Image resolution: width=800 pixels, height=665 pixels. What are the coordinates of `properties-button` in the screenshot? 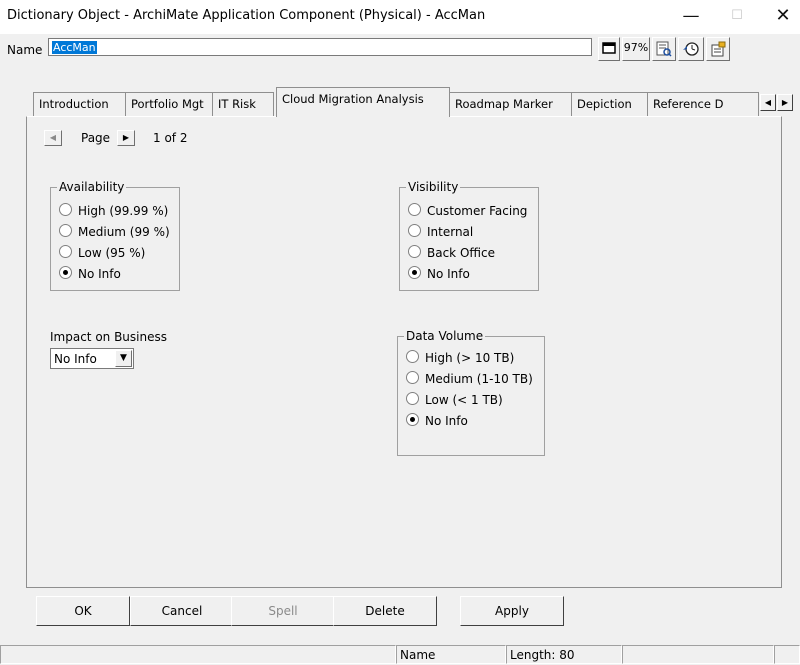 It's located at (718, 49).